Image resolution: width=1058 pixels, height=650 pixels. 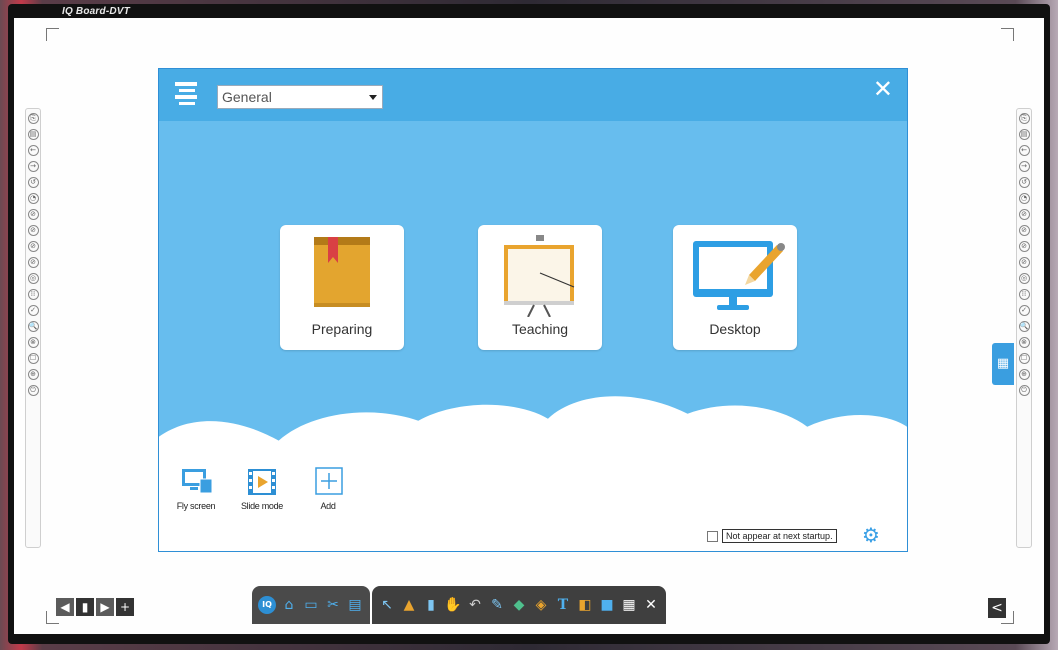 What do you see at coordinates (453, 605) in the screenshot?
I see `hand-icon: ✋` at bounding box center [453, 605].